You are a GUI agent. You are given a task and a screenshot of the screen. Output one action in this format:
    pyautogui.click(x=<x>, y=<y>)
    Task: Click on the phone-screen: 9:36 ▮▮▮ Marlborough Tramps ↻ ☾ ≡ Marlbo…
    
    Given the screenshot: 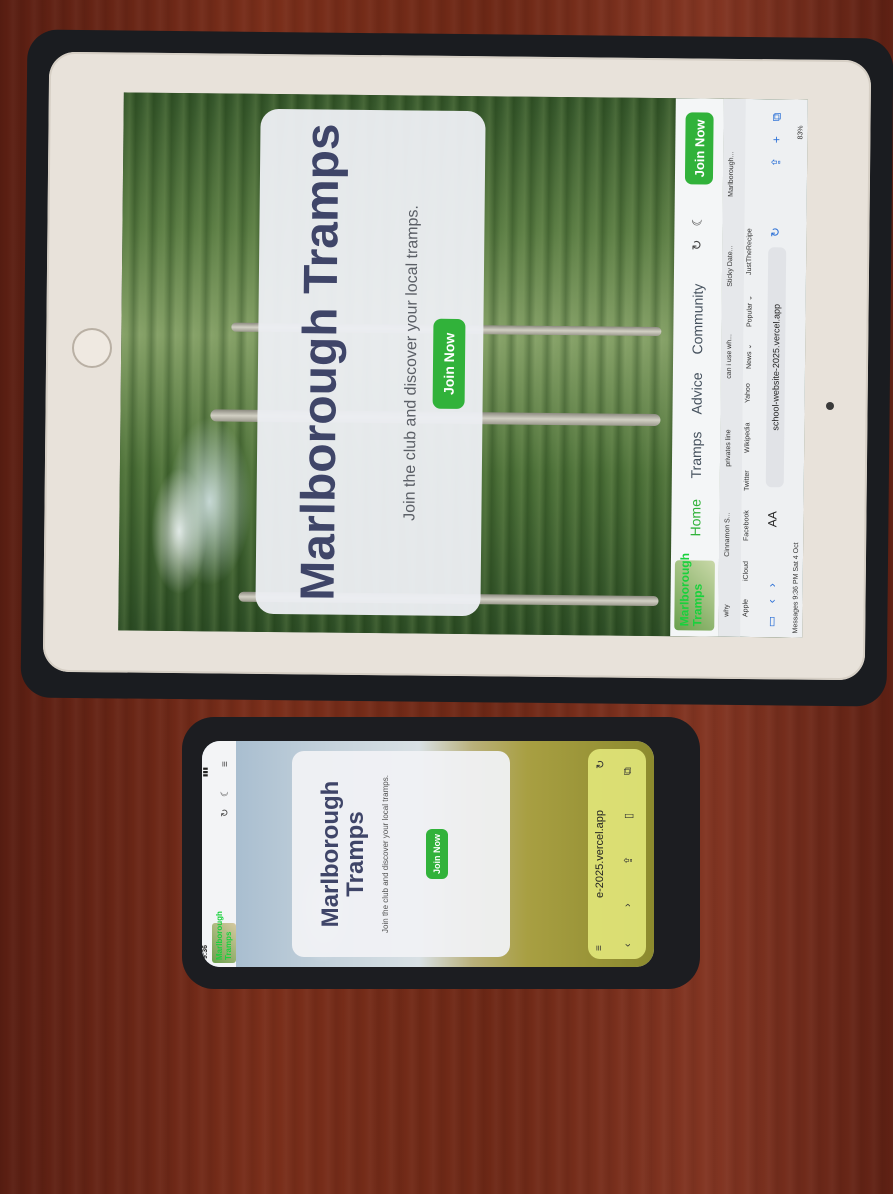 What is the action you would take?
    pyautogui.click(x=428, y=854)
    